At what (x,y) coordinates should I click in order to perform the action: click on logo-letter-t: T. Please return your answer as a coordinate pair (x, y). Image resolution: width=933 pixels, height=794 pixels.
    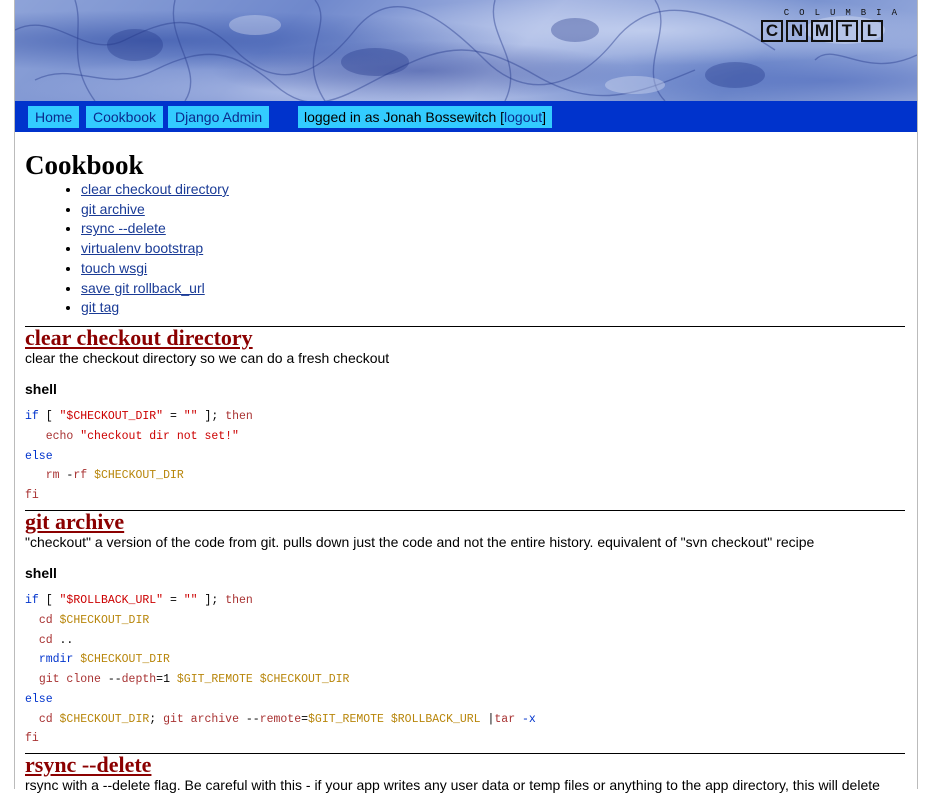
    Looking at the image, I should click on (847, 31).